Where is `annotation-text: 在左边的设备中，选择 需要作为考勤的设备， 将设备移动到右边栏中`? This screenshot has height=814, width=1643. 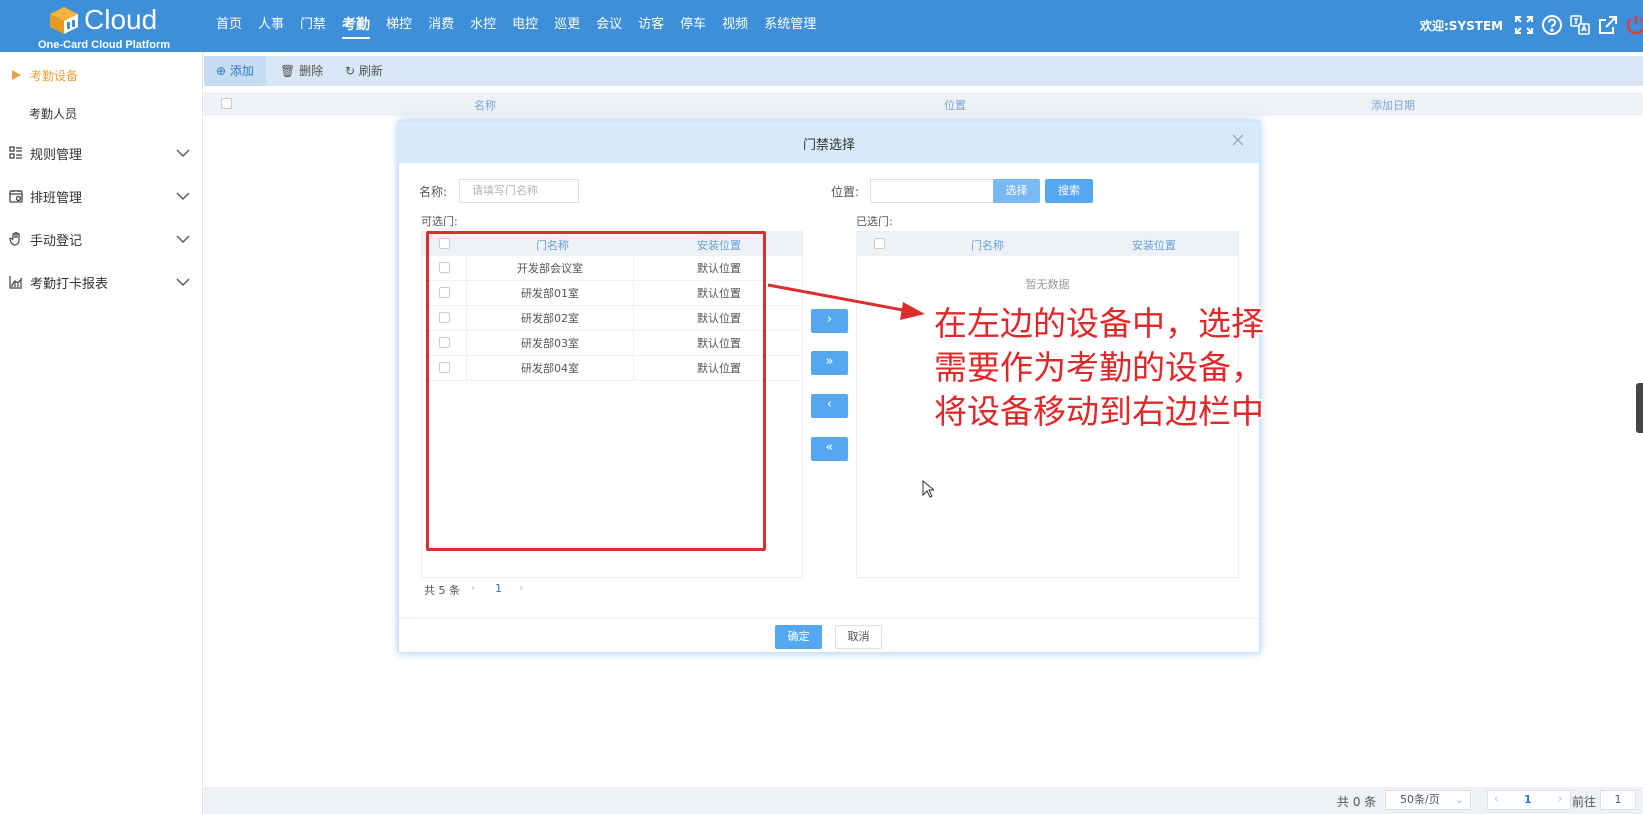
annotation-text: 在左边的设备中，选择 需要作为考勤的设备， 将设备移动到右边栏中 is located at coordinates (1099, 368).